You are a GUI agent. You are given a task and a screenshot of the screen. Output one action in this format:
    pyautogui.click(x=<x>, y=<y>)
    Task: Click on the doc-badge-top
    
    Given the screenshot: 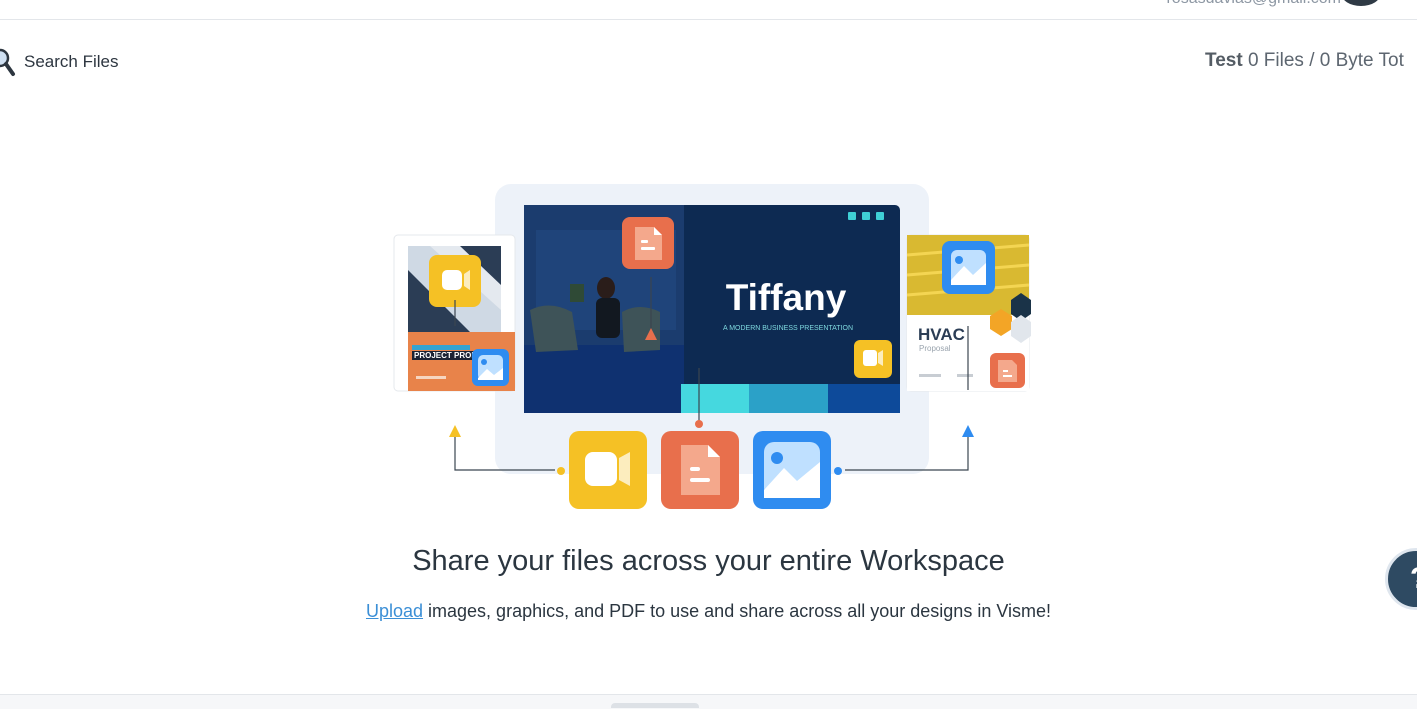 What is the action you would take?
    pyautogui.click(x=648, y=243)
    